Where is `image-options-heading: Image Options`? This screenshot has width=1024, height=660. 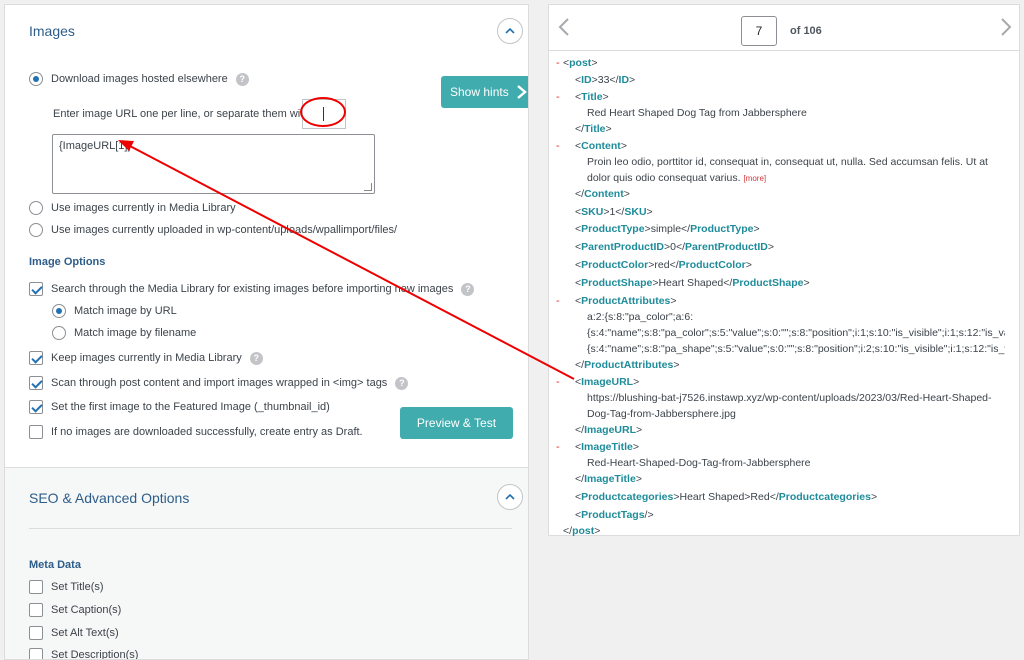
image-options-heading: Image Options is located at coordinates (67, 262).